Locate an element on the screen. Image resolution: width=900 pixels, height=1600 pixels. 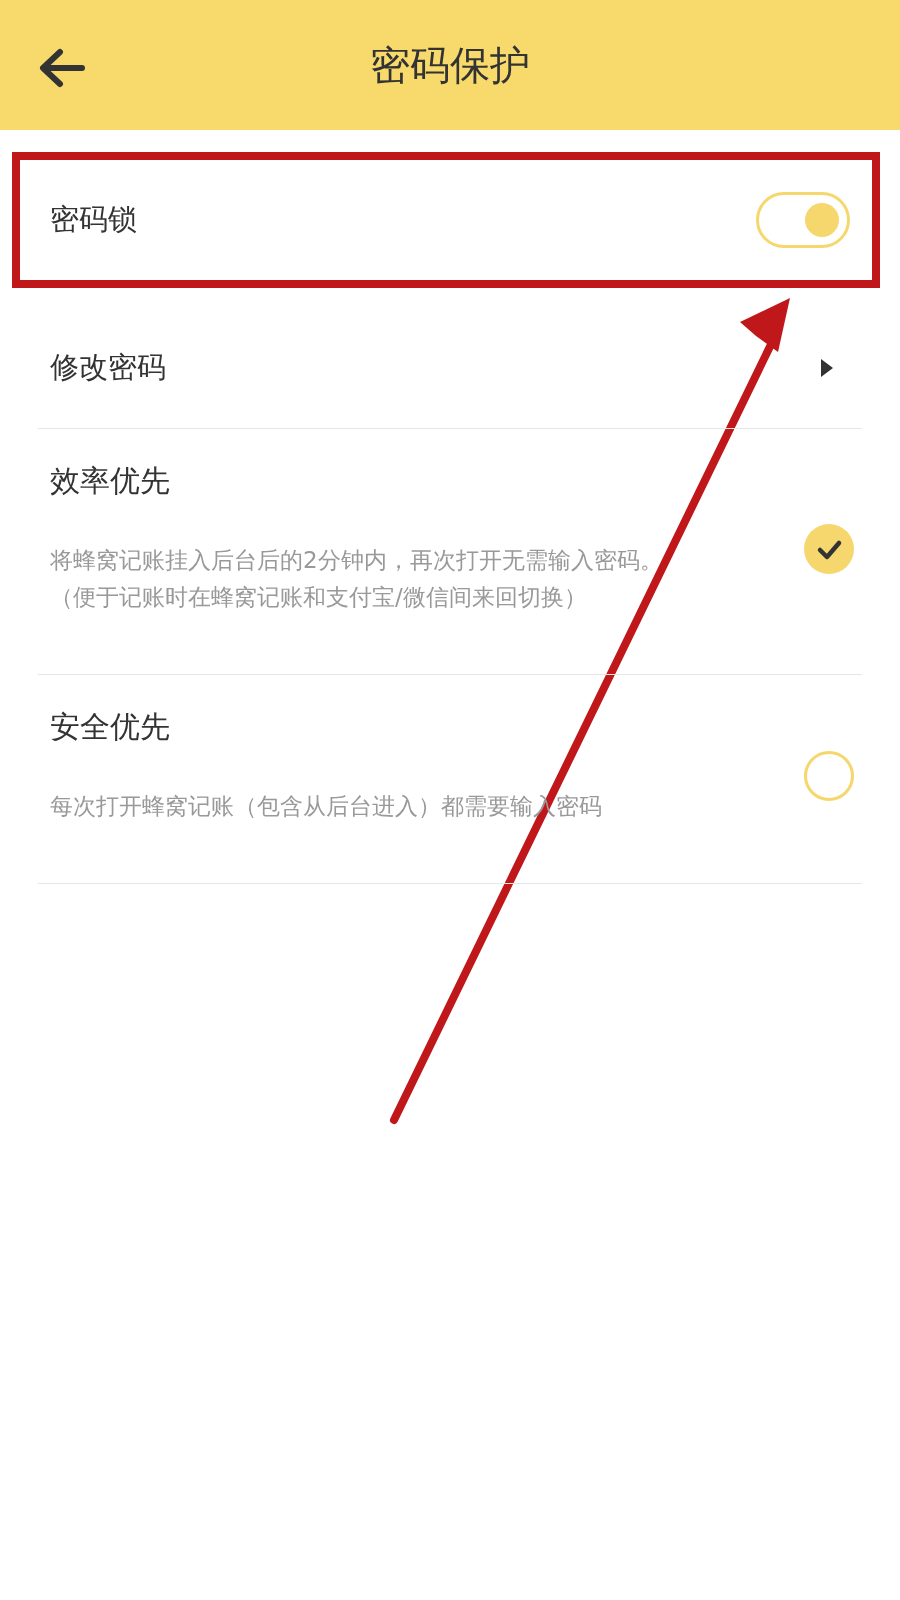
option-title: 安全优先 is located at coordinates (110, 727).